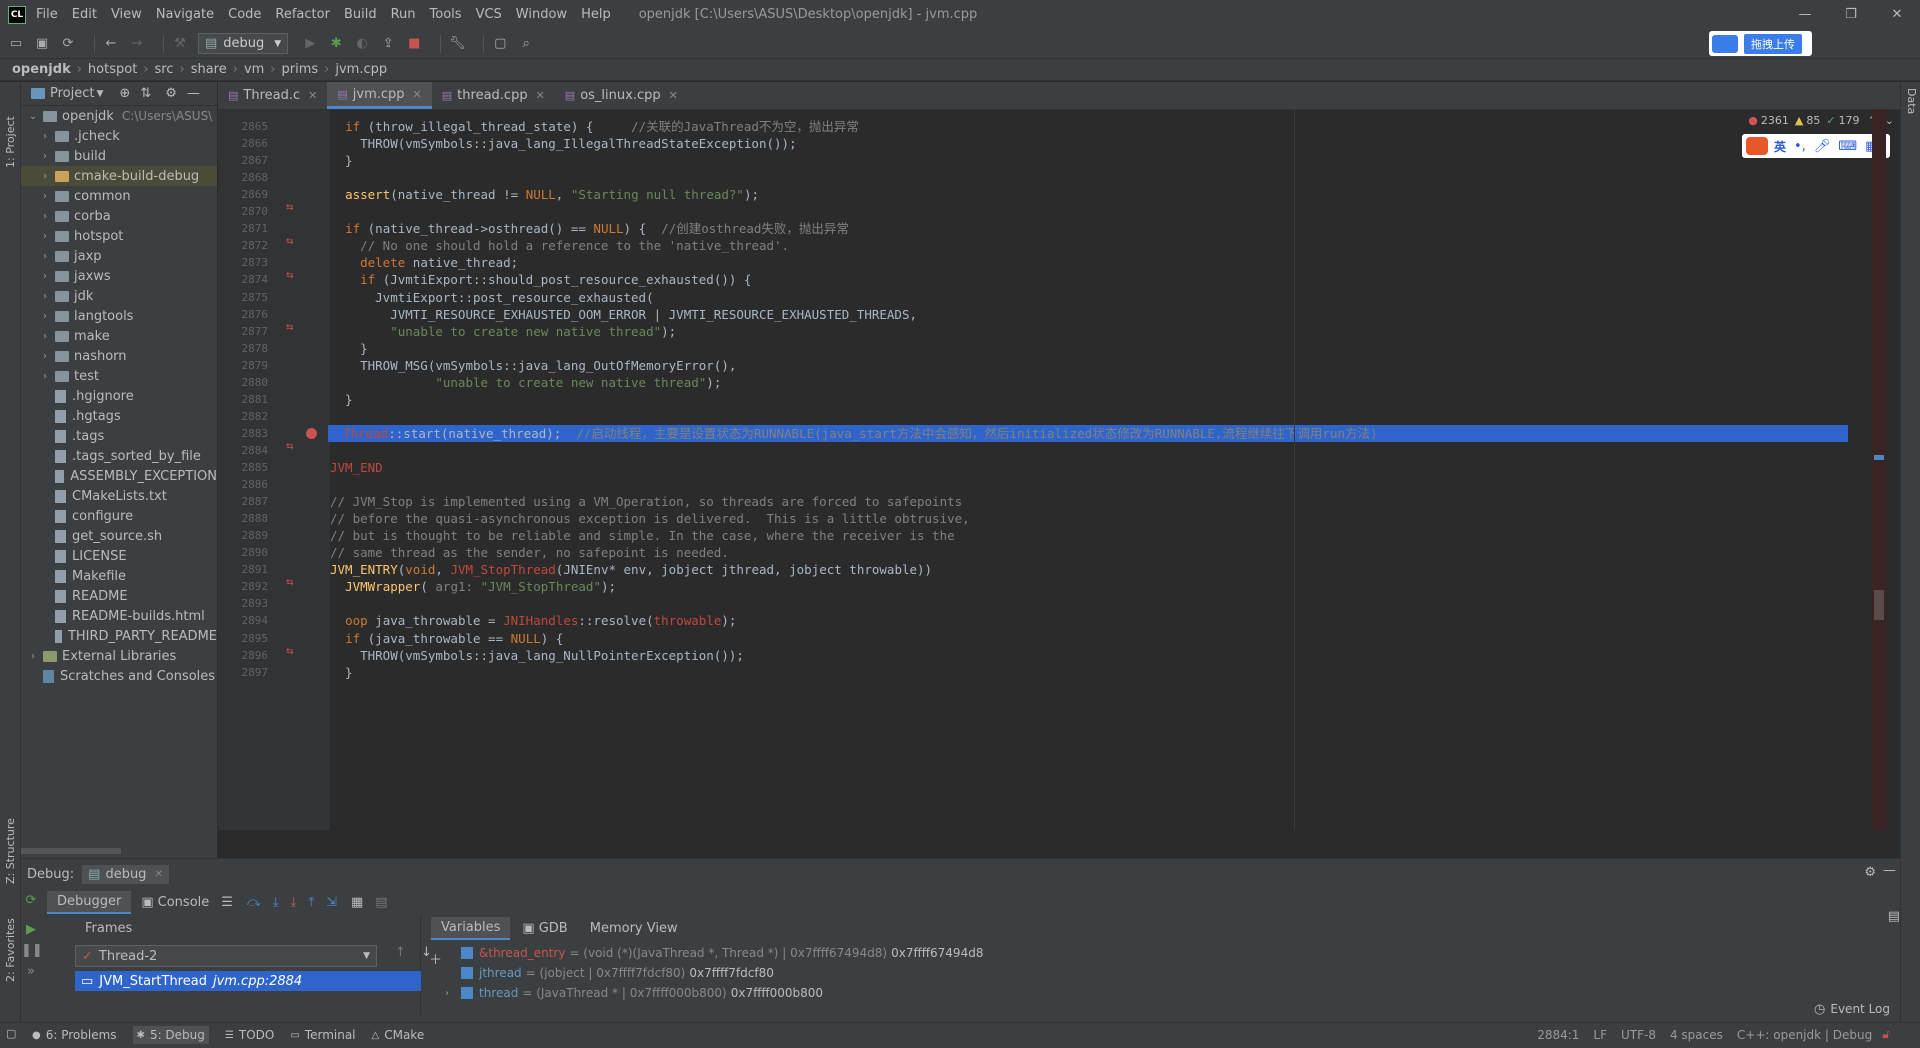 This screenshot has width=1920, height=1048. Describe the element at coordinates (1805, 14) in the screenshot. I see `minimize-icon: —` at that location.